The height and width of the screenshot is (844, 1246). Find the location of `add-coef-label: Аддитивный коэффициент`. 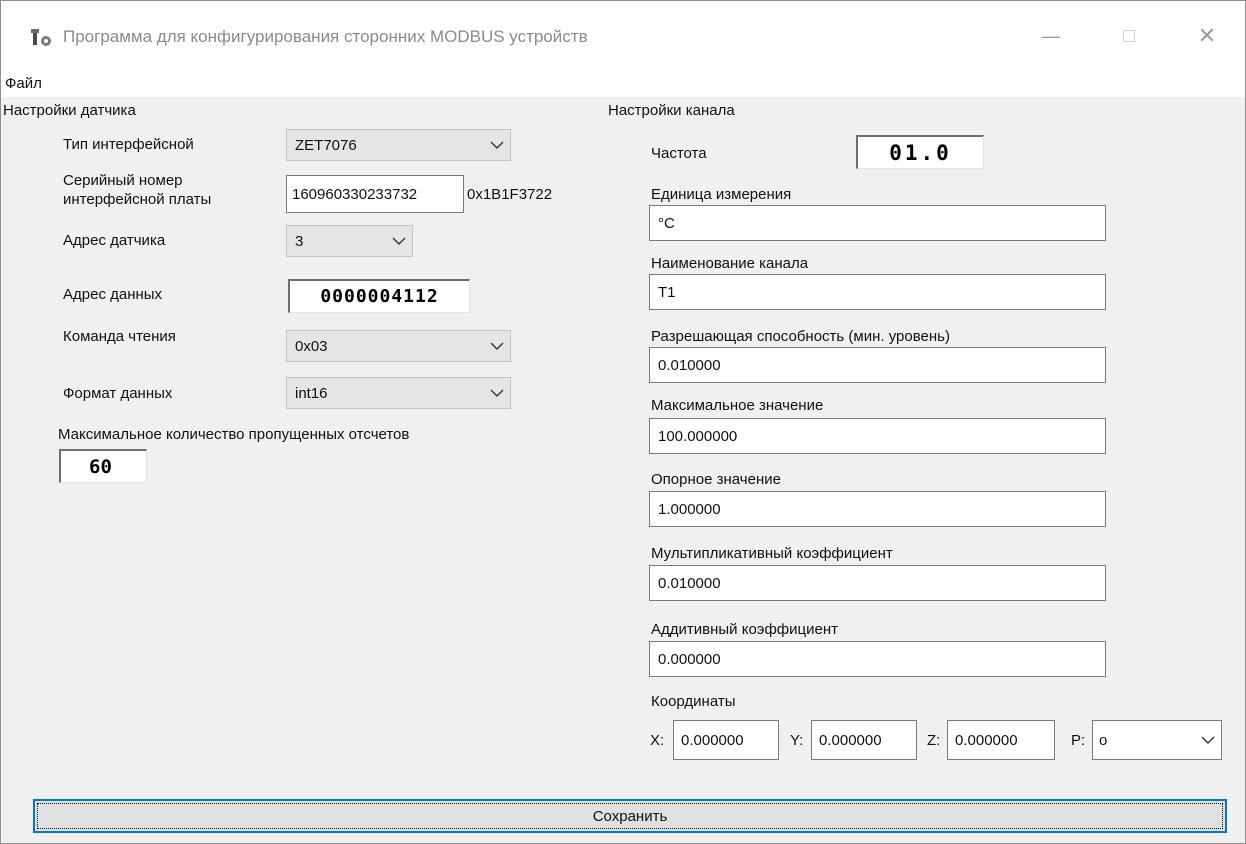

add-coef-label: Аддитивный коэффициент is located at coordinates (744, 629).